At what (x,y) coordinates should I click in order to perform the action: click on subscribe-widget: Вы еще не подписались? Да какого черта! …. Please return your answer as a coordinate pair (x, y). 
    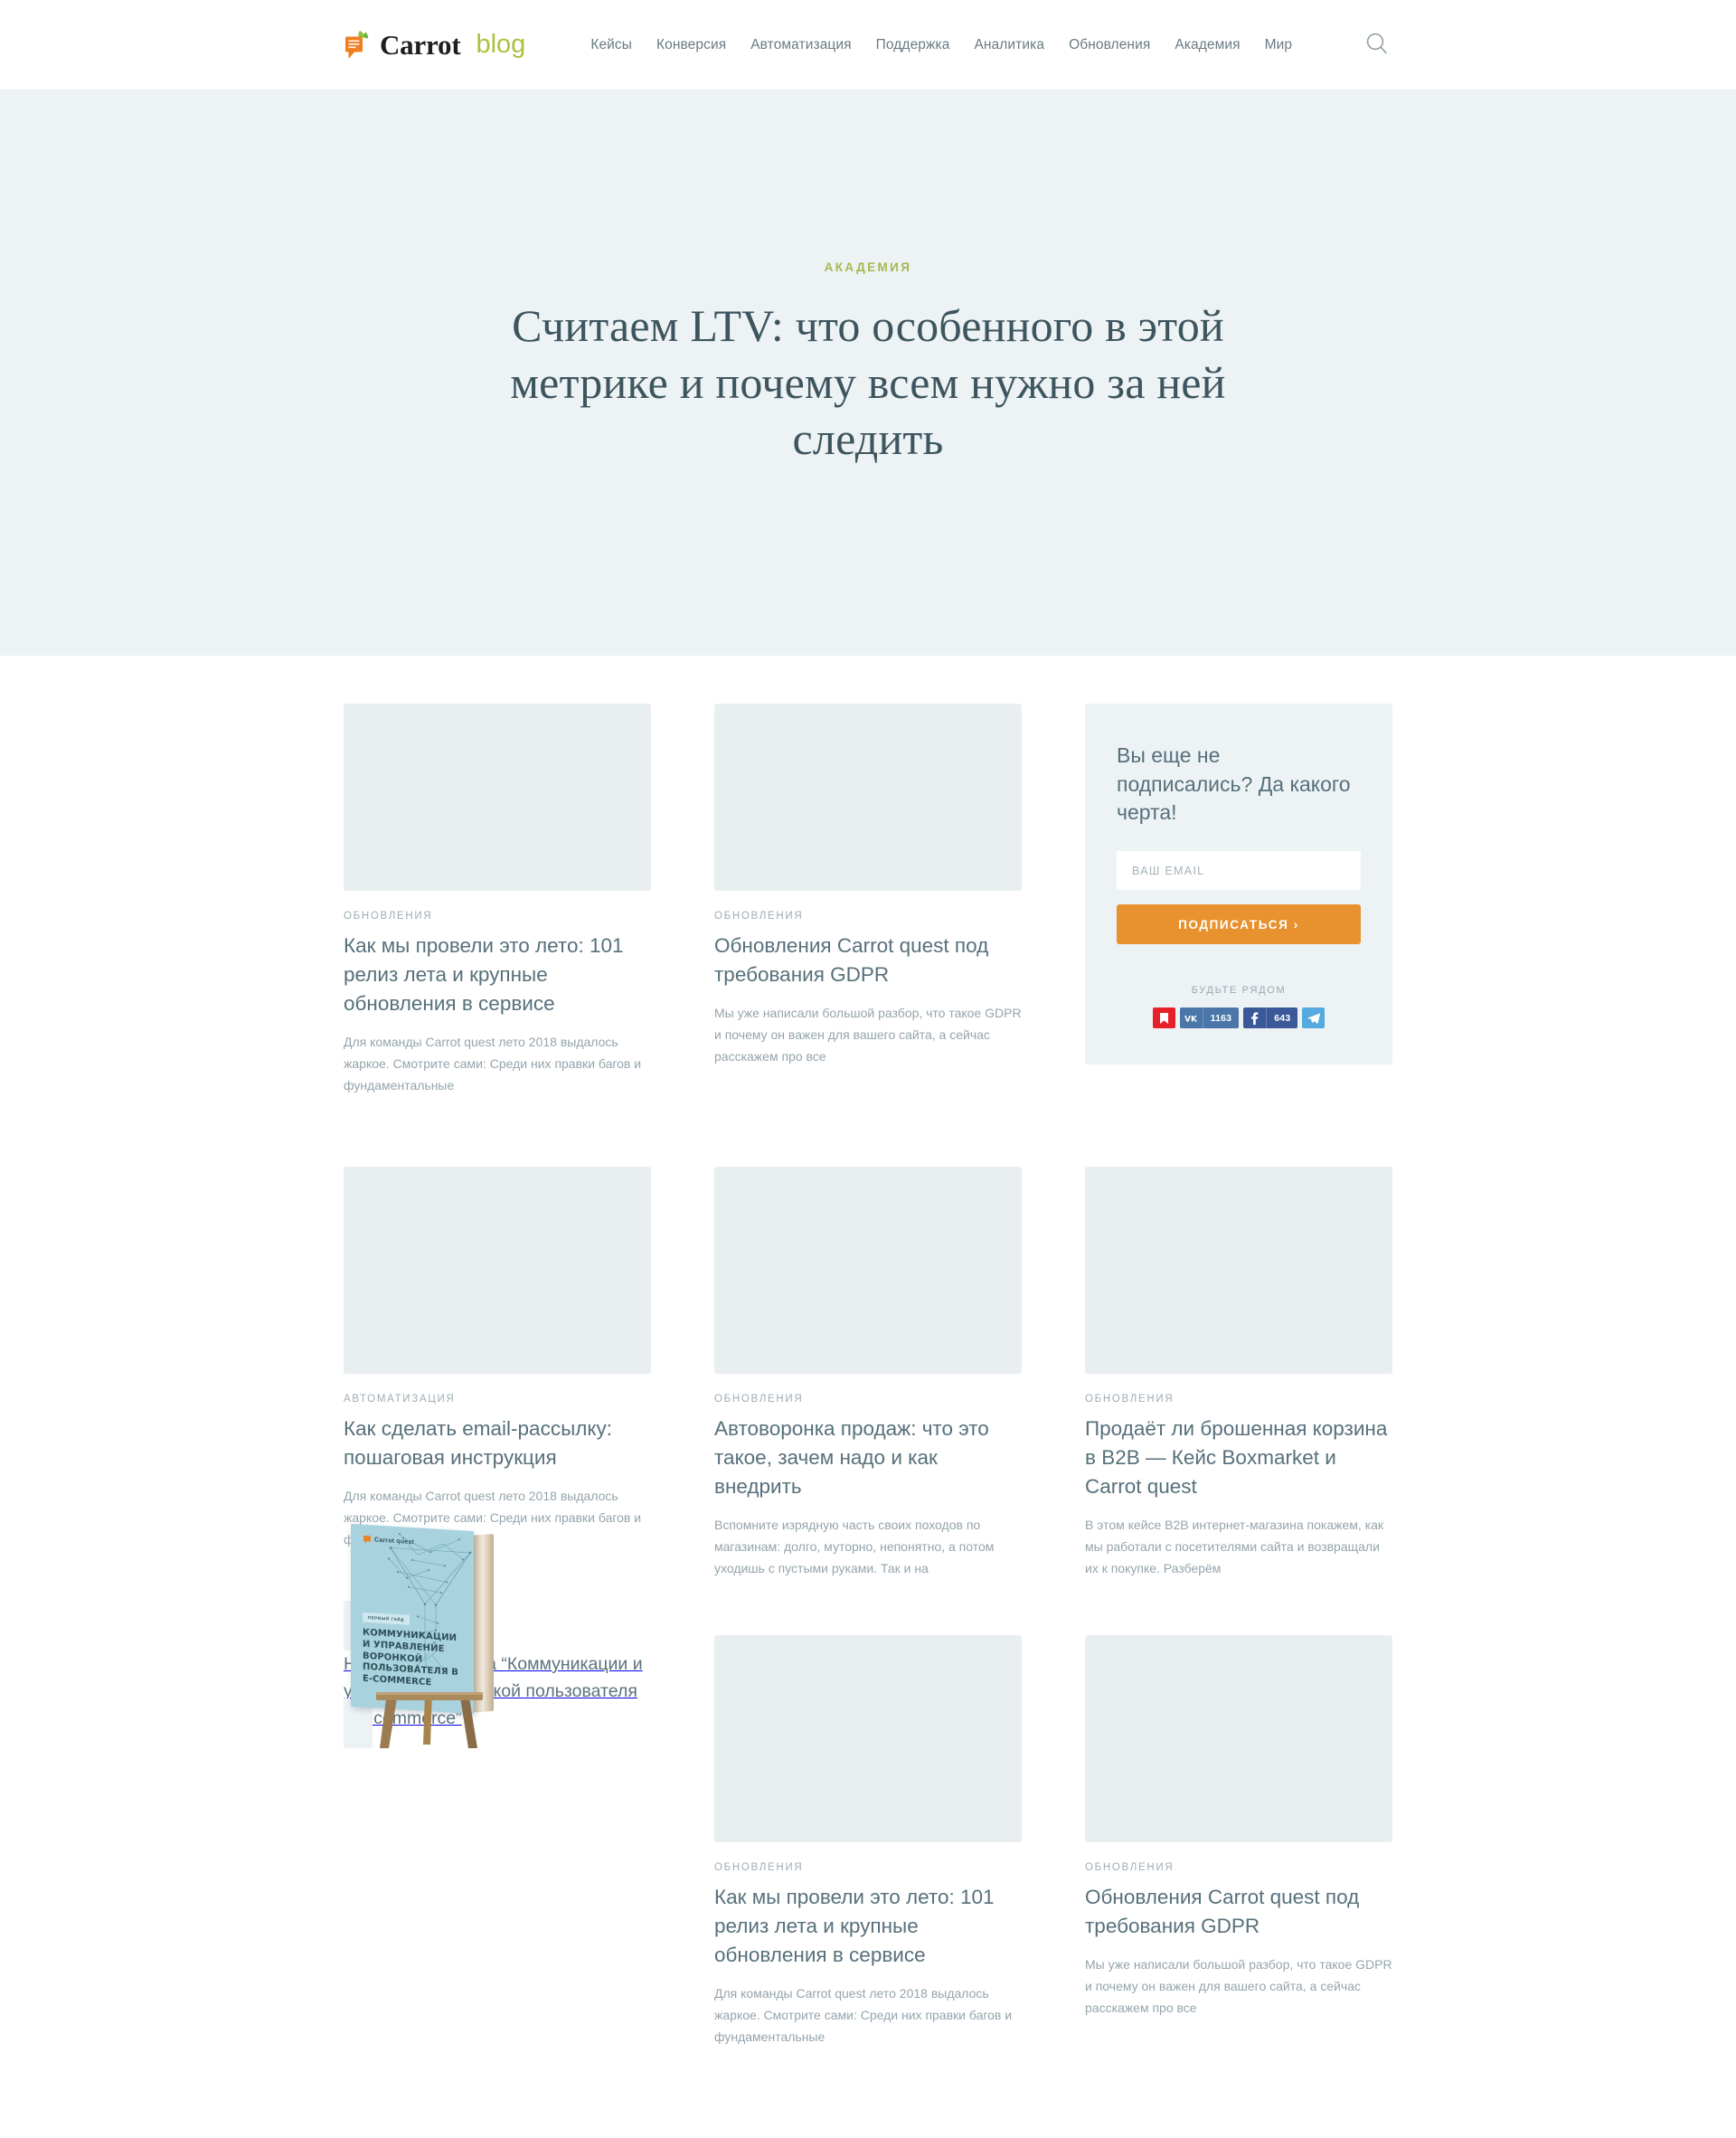
    Looking at the image, I should click on (1239, 885).